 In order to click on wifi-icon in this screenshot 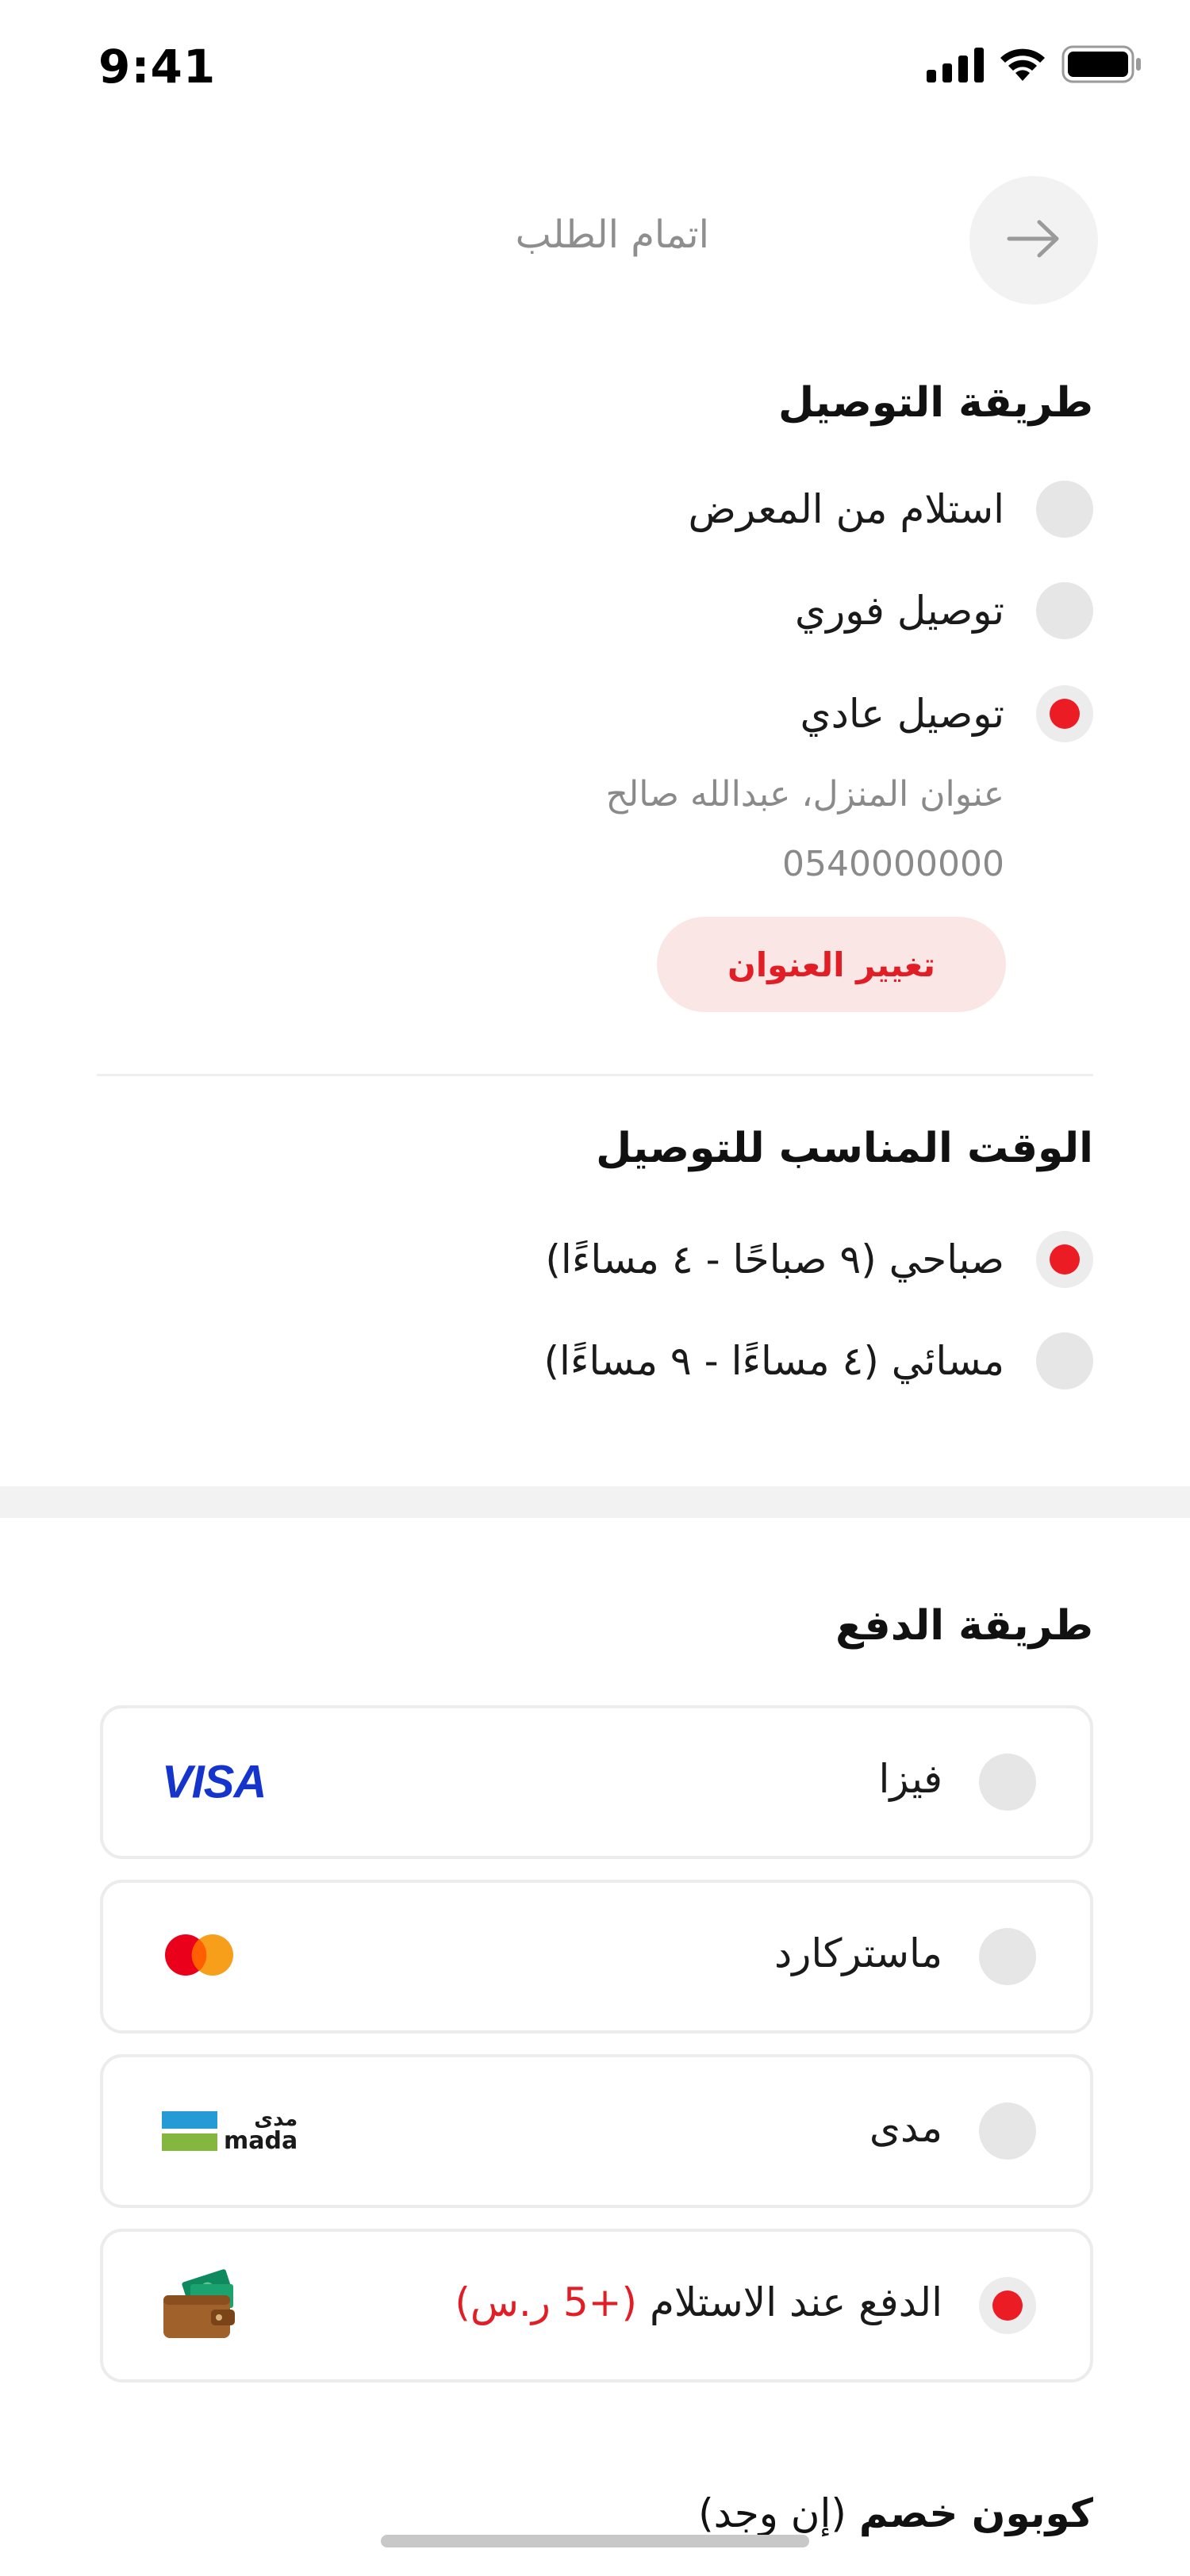, I will do `click(1022, 66)`.